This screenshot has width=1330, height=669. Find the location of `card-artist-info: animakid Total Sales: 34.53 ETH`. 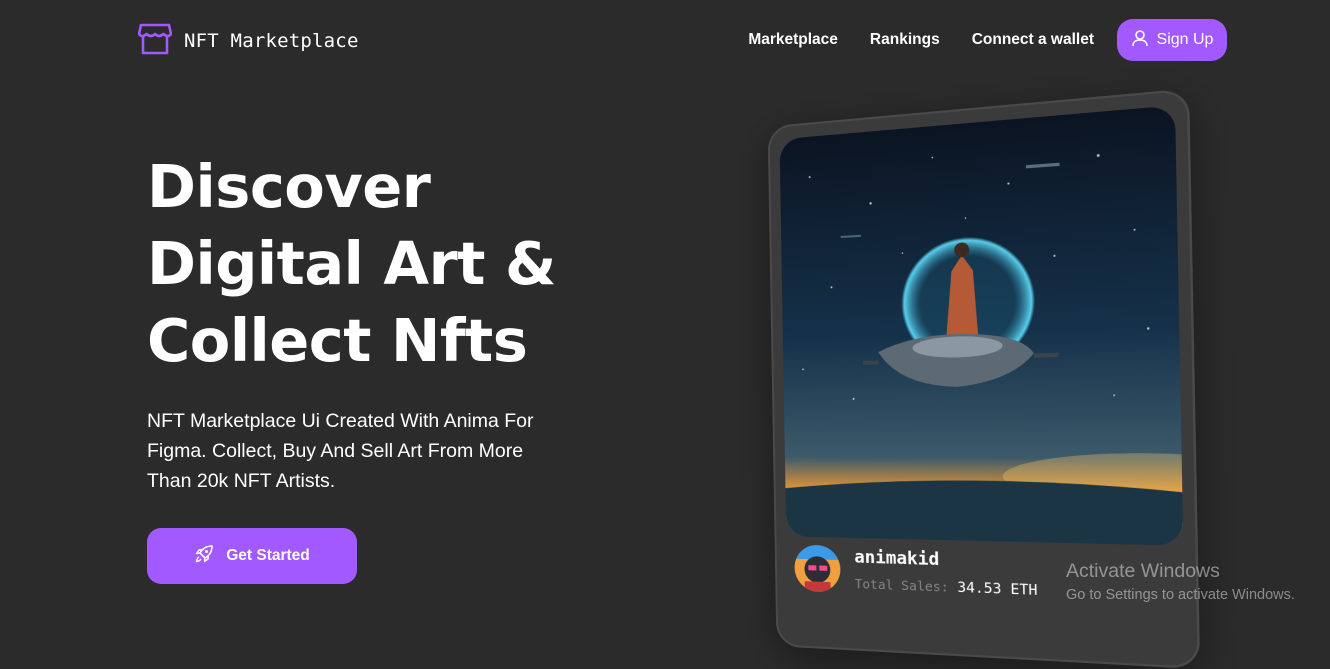

card-artist-info: animakid Total Sales: 34.53 ETH is located at coordinates (915, 573).